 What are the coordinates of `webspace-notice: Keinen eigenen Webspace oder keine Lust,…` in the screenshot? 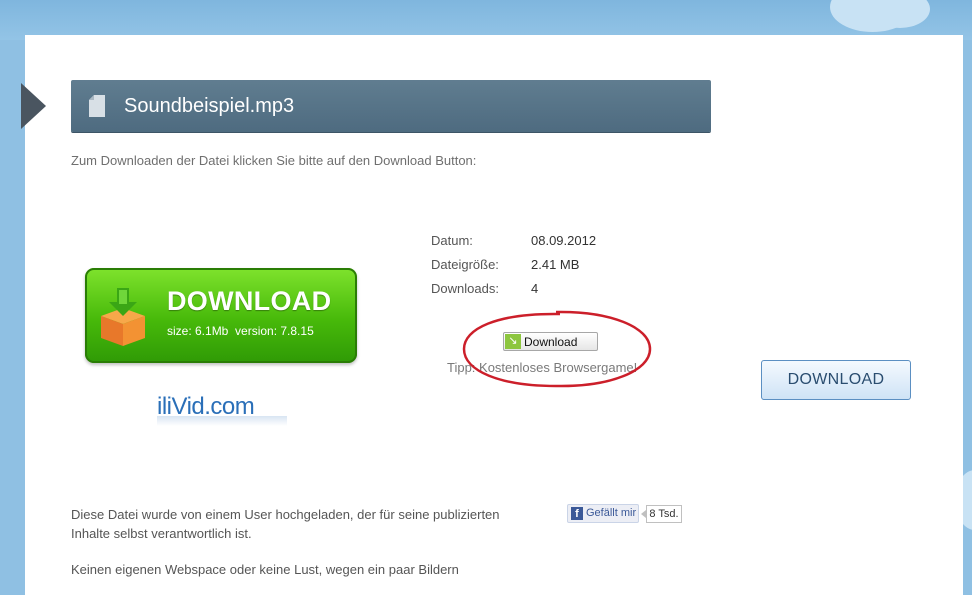 It's located at (265, 569).